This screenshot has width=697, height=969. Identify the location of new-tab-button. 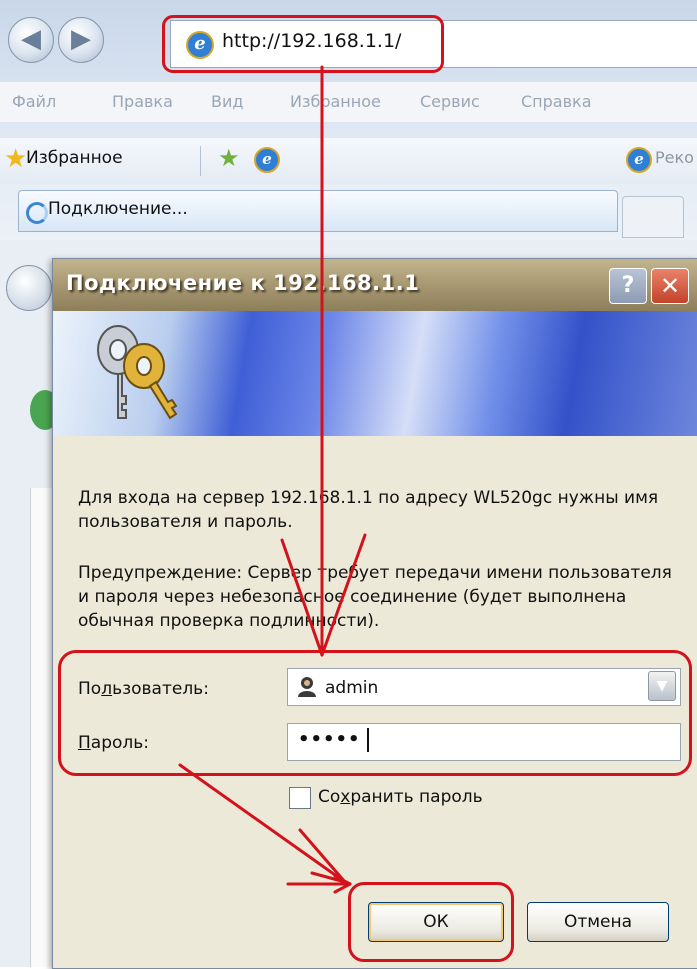
(653, 217).